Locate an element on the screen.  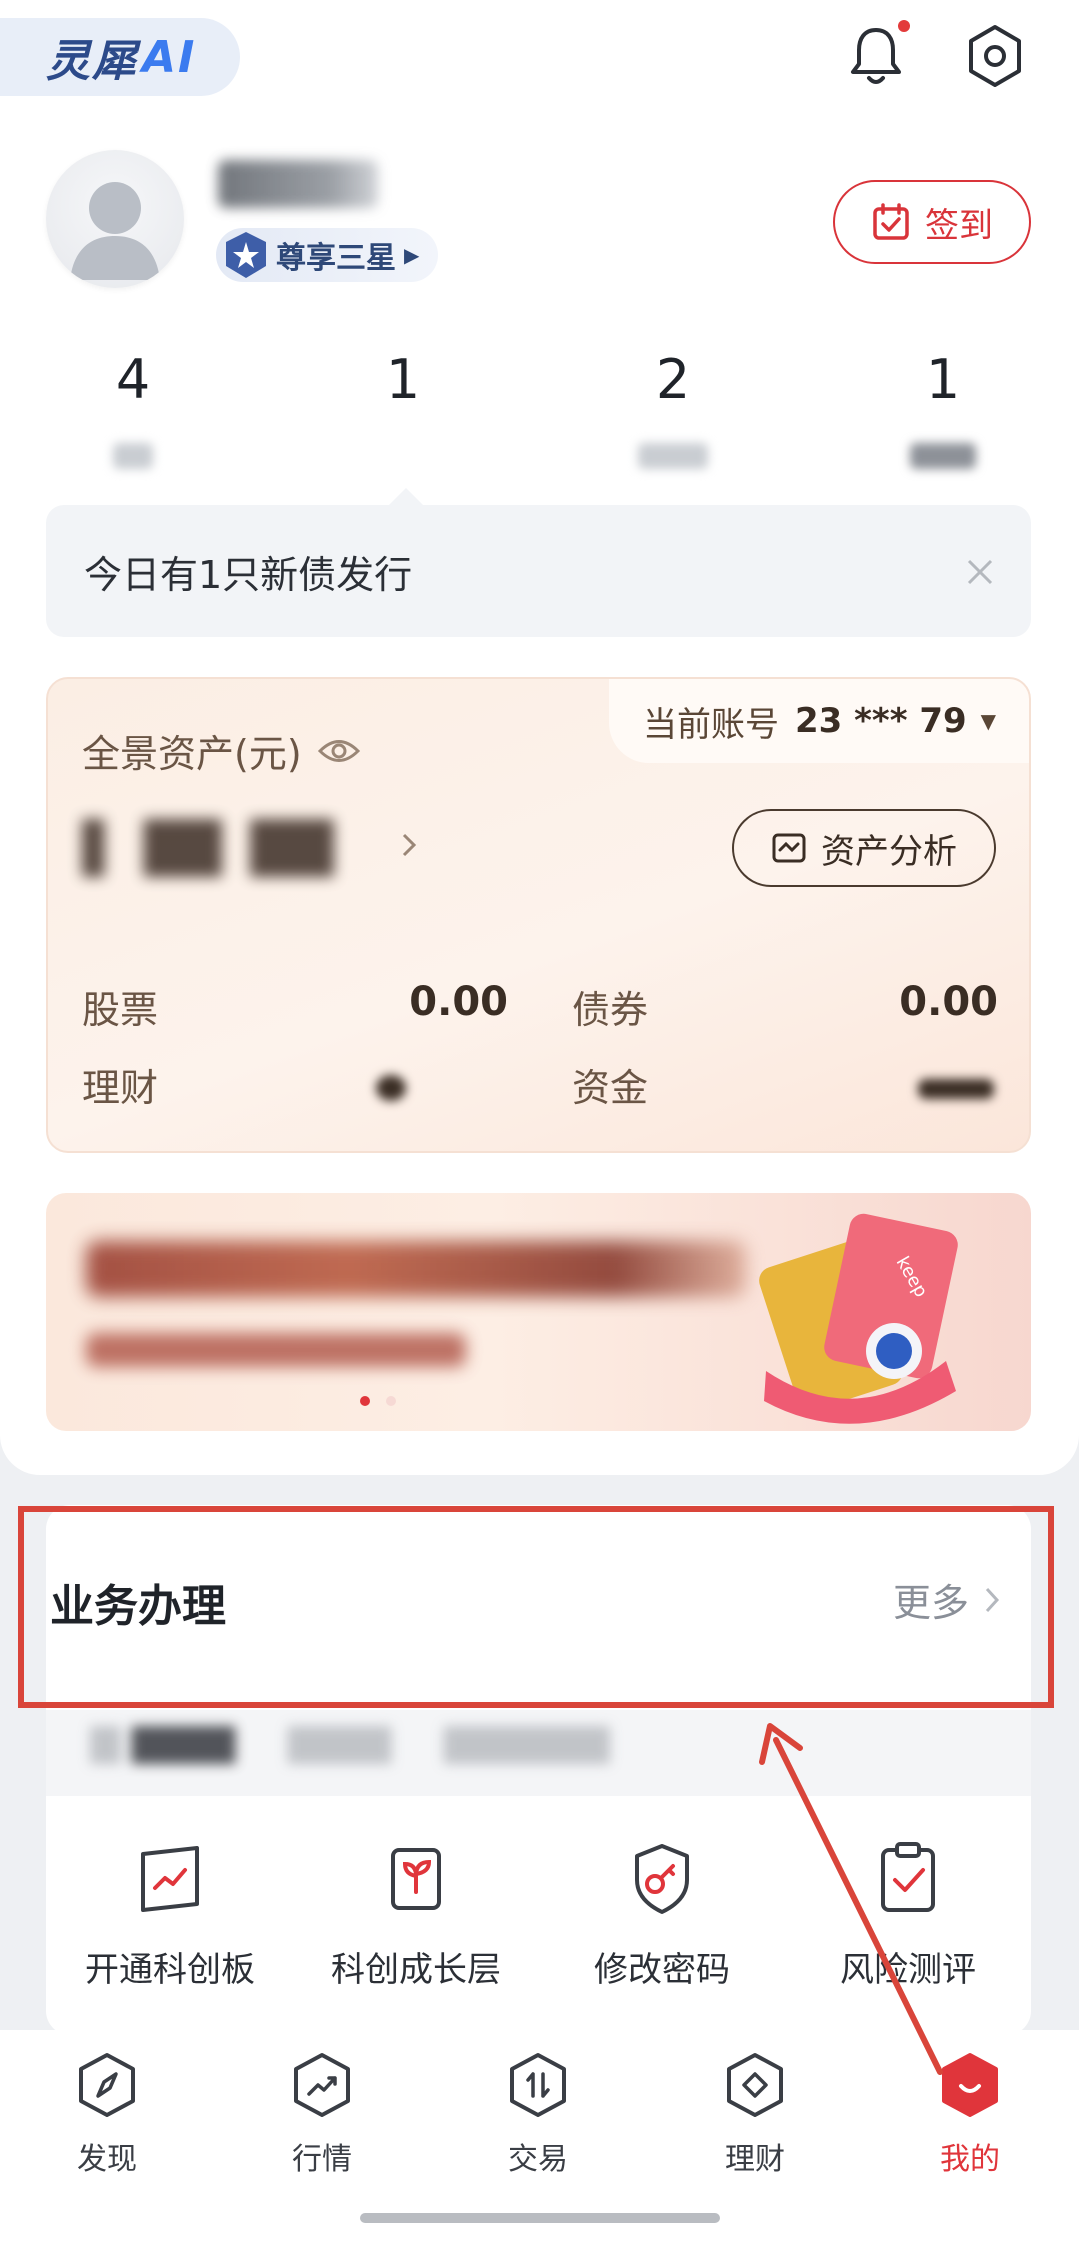
asset-analysis-button: 资产分析 is located at coordinates (864, 848).